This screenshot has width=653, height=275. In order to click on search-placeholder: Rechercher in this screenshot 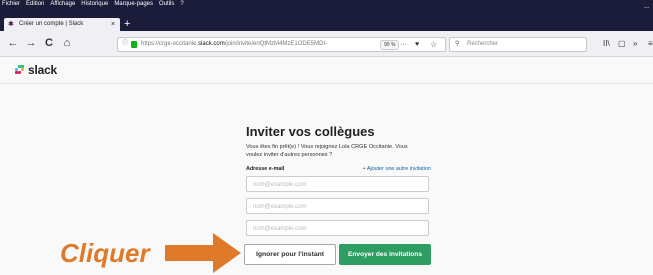, I will do `click(483, 44)`.